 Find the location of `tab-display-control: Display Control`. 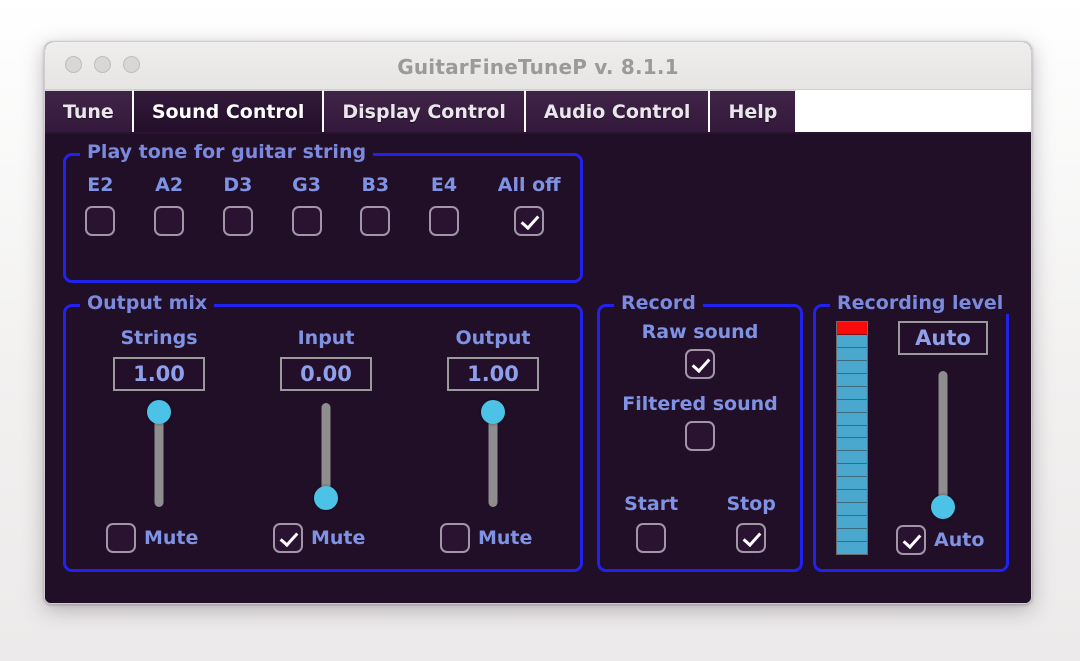

tab-display-control: Display Control is located at coordinates (425, 111).